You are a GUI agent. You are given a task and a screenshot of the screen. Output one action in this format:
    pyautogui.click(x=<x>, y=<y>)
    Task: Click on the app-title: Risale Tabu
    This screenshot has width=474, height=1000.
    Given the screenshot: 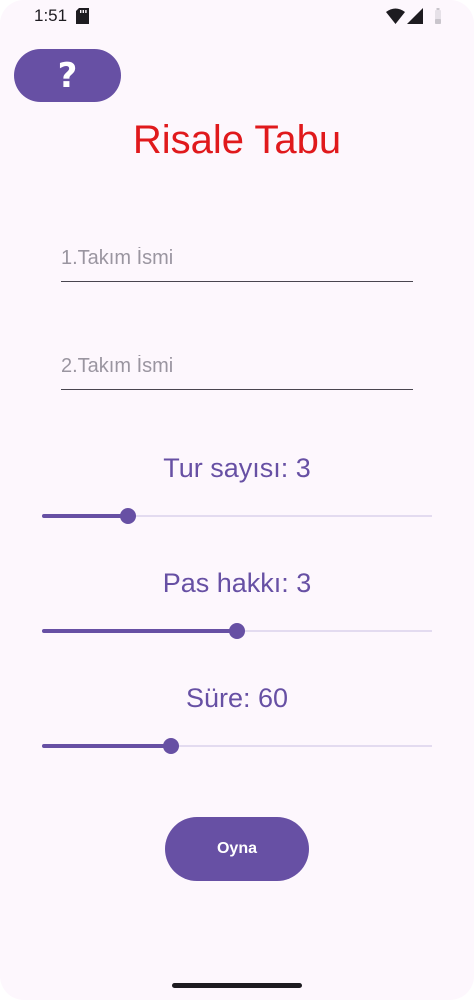 What is the action you would take?
    pyautogui.click(x=237, y=140)
    